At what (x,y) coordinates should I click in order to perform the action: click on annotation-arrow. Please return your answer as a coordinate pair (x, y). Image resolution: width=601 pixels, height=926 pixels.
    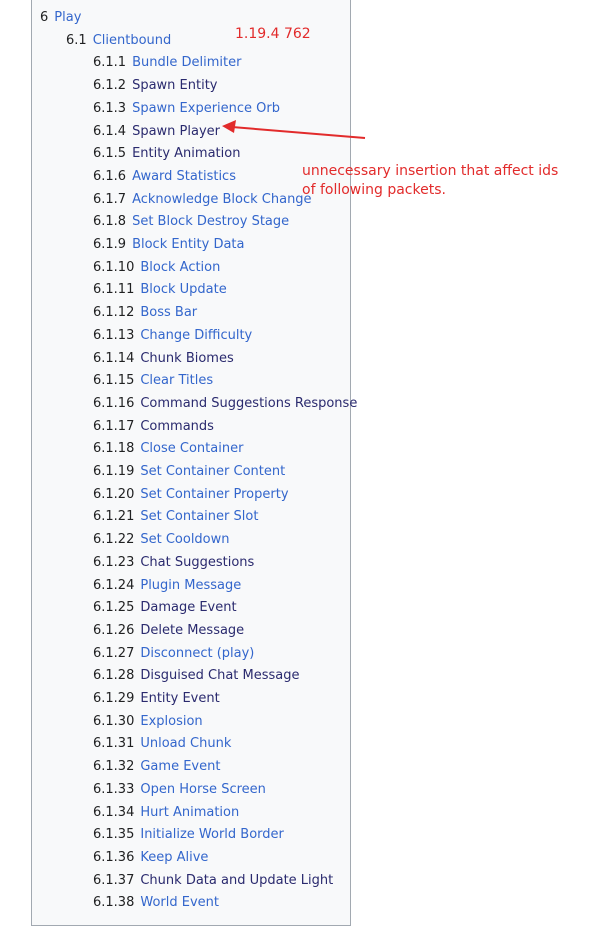
    Looking at the image, I should click on (294, 129).